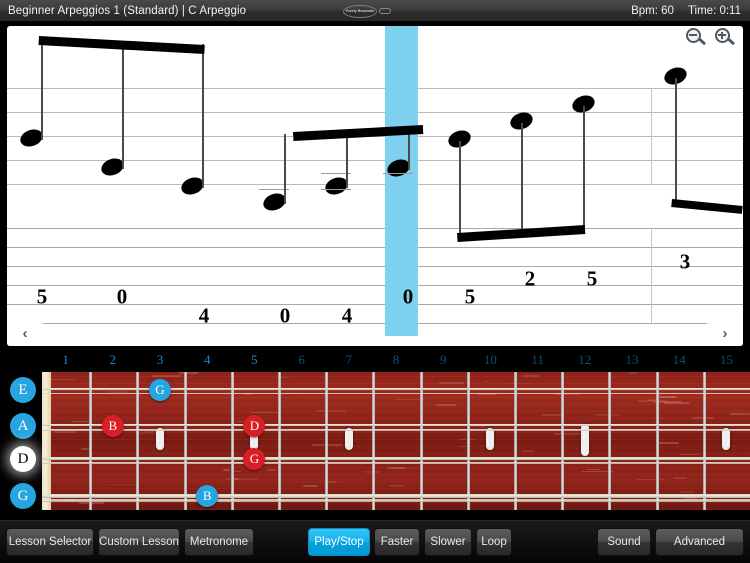  I want to click on string-label-D: D, so click(23, 459).